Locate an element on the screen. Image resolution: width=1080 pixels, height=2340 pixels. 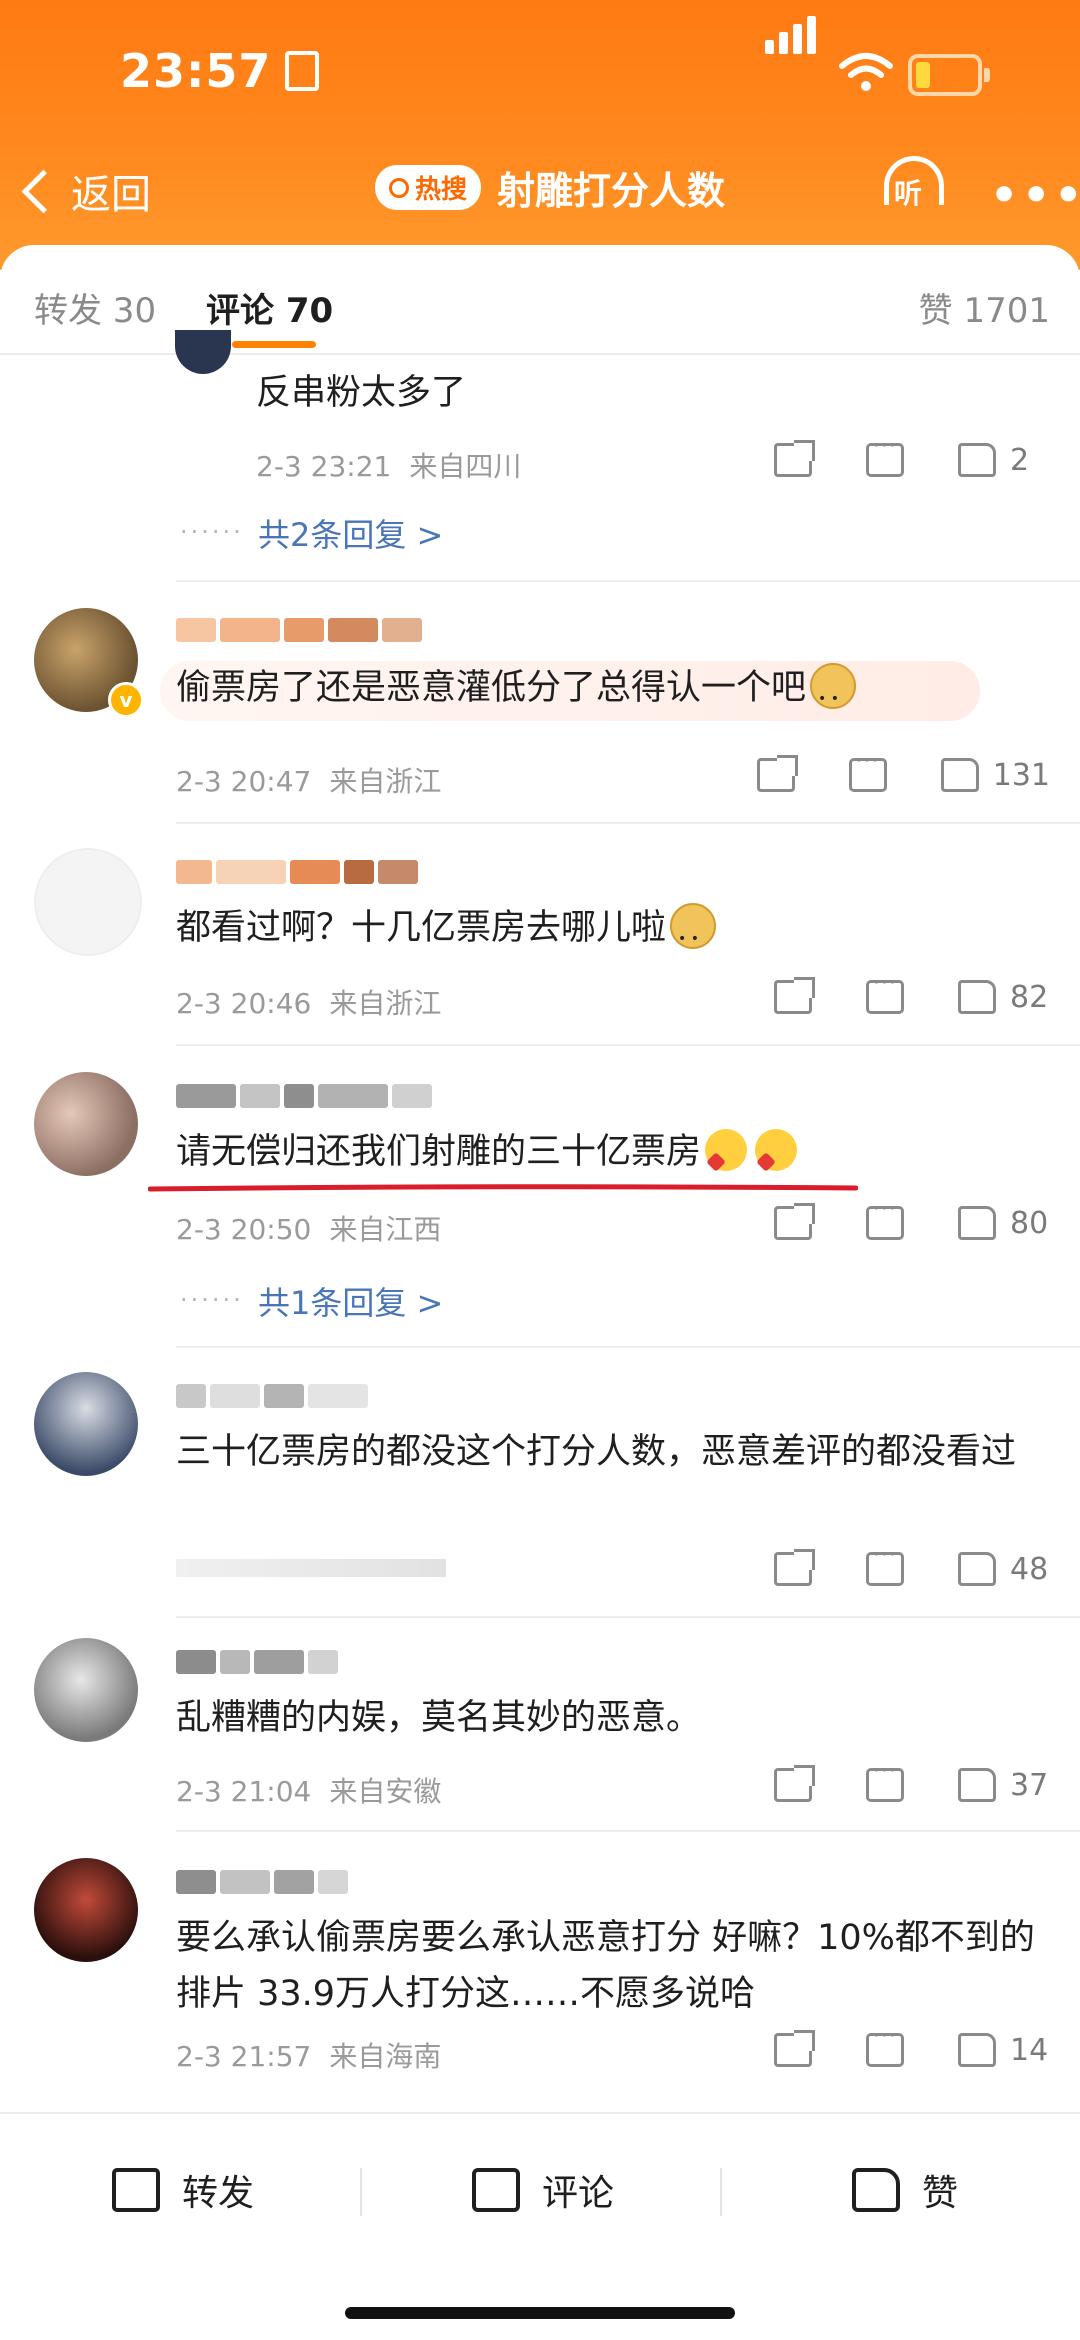
page-title: 射雕打分人数 is located at coordinates (611, 191).